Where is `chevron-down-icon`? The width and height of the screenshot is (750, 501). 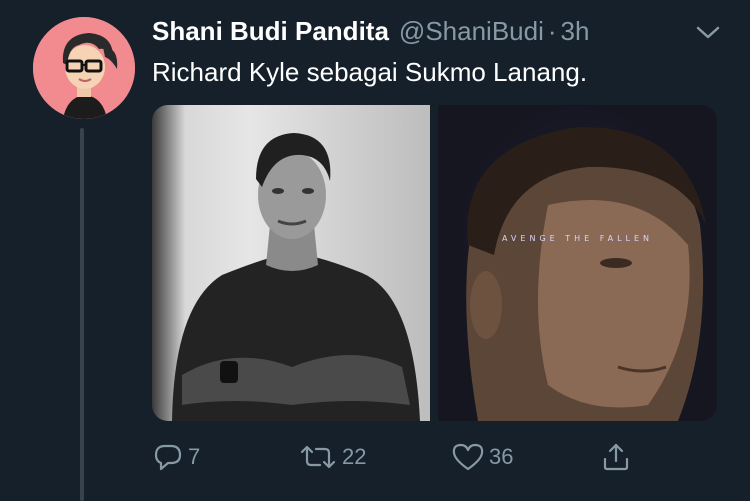 chevron-down-icon is located at coordinates (708, 32).